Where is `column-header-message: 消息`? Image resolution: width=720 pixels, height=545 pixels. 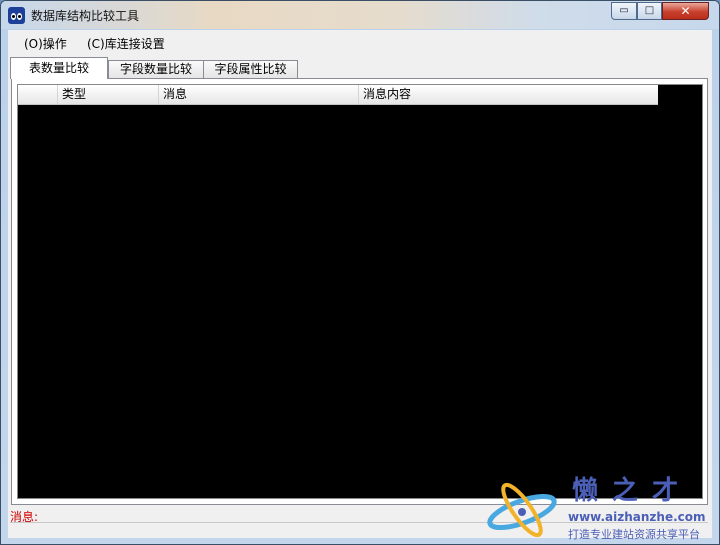
column-header-message: 消息 is located at coordinates (259, 94).